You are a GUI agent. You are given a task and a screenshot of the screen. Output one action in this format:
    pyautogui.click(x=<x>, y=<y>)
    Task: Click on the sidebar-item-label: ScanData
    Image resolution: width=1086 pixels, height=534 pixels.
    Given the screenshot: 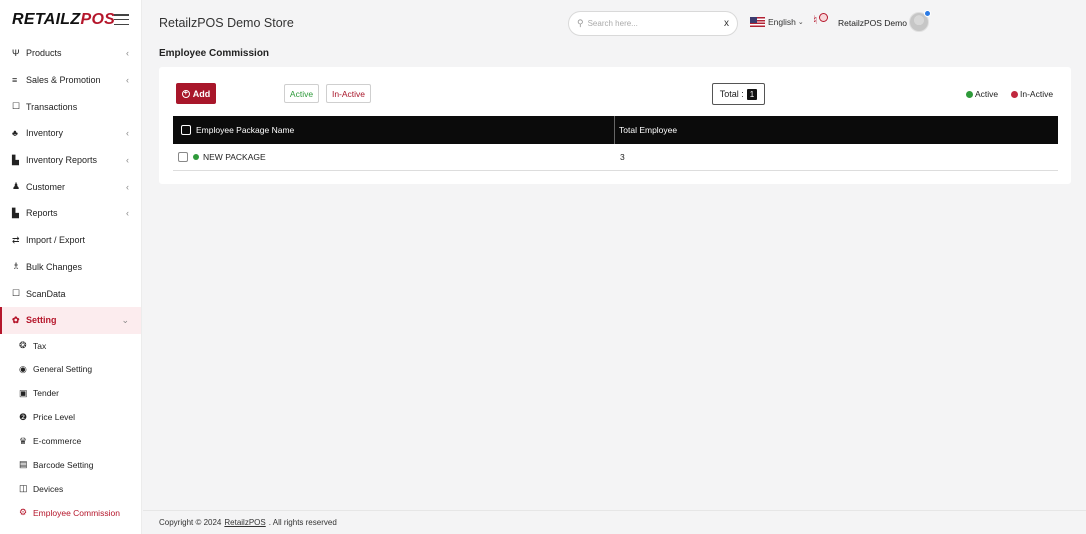 What is the action you would take?
    pyautogui.click(x=46, y=293)
    